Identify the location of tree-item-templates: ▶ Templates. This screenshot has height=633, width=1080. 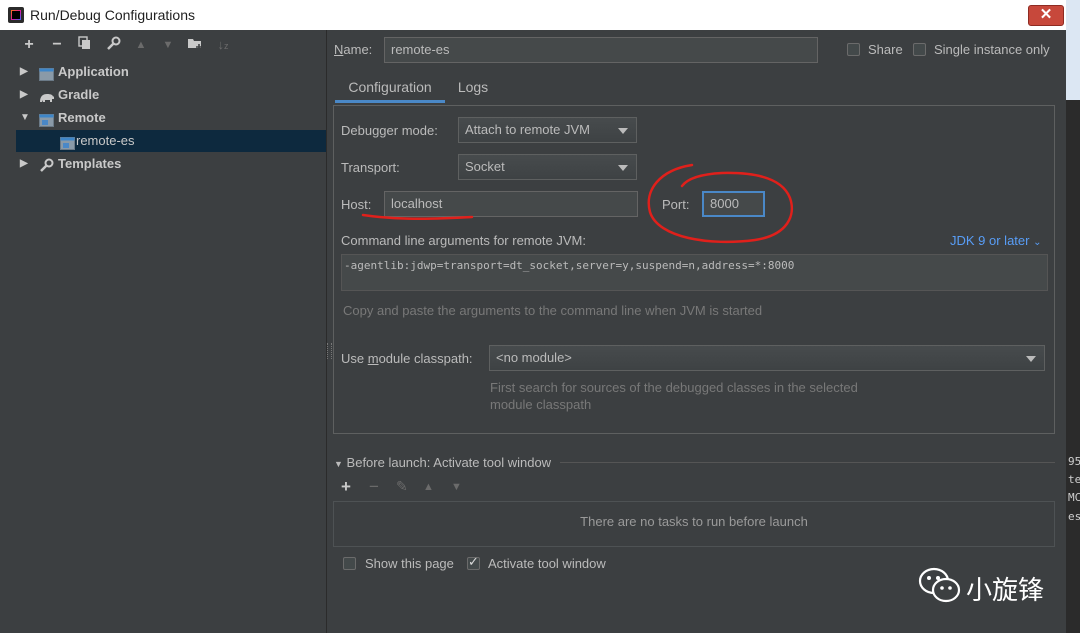
(171, 164).